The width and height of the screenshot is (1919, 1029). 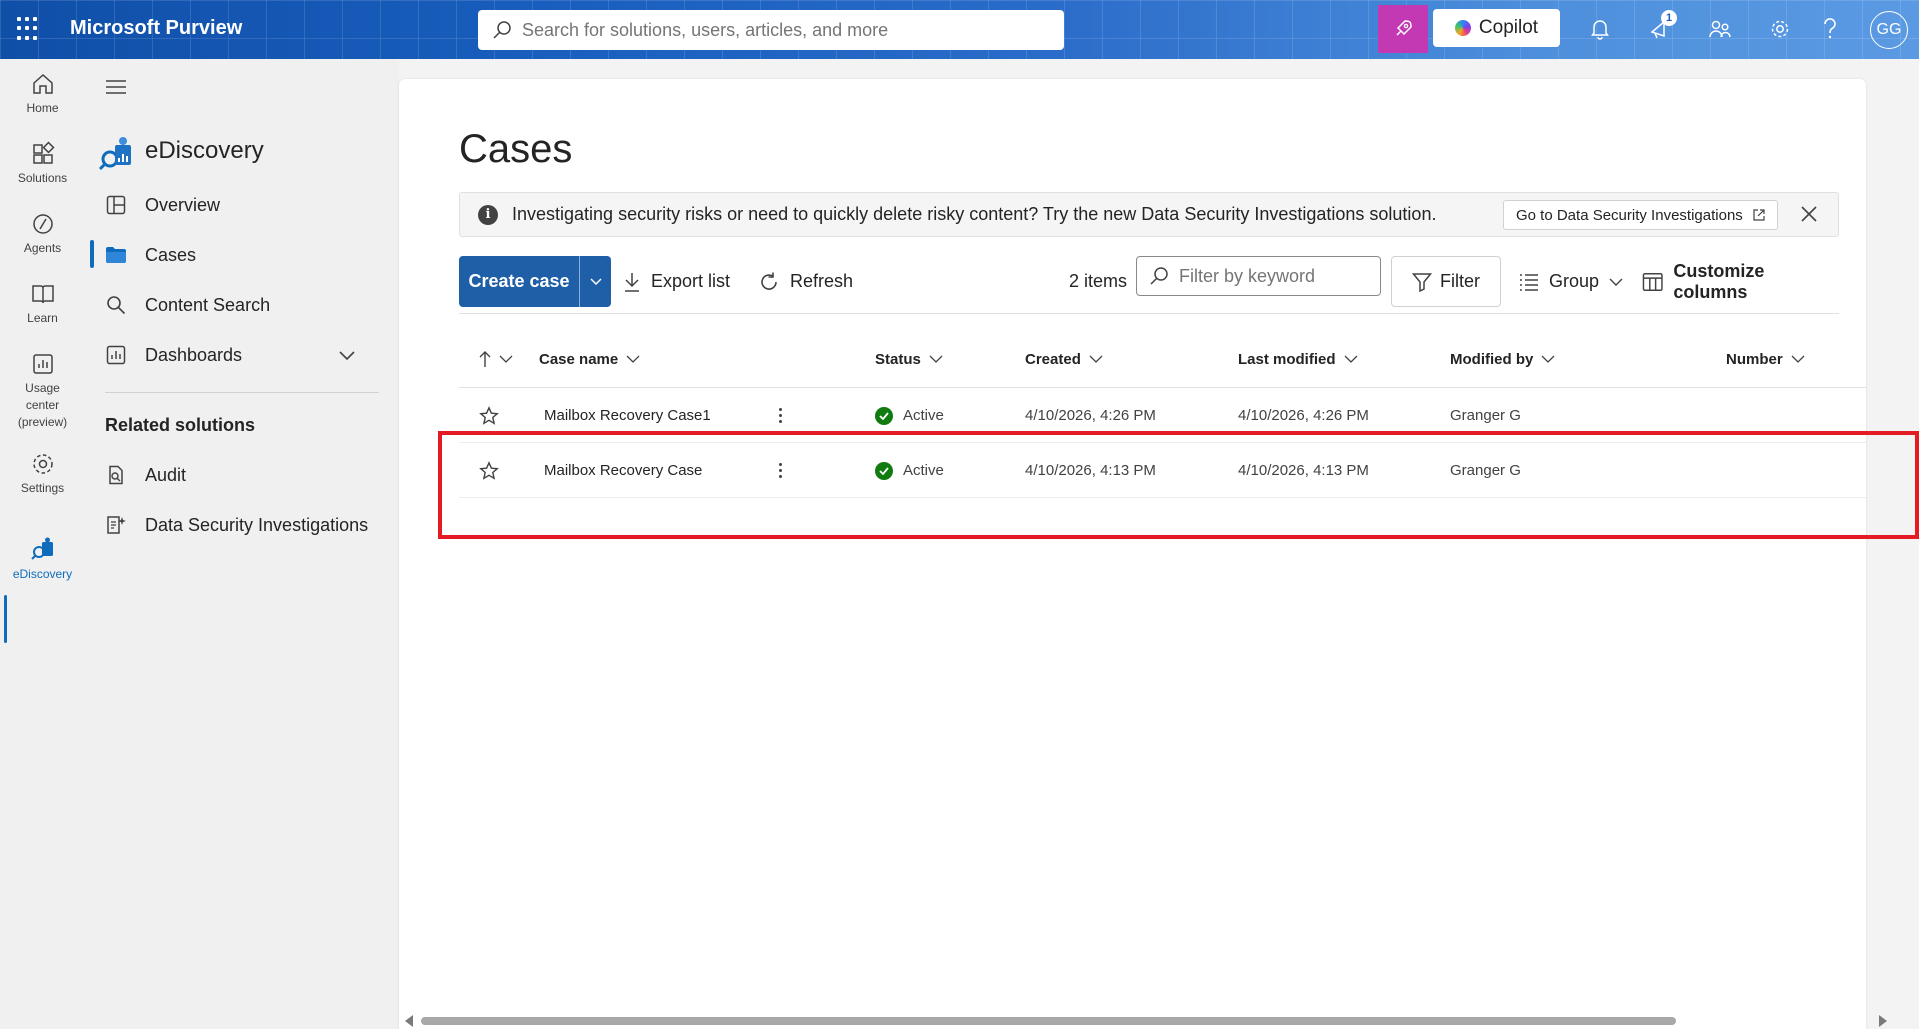 What do you see at coordinates (676, 281) in the screenshot?
I see `export-list-button: Export list` at bounding box center [676, 281].